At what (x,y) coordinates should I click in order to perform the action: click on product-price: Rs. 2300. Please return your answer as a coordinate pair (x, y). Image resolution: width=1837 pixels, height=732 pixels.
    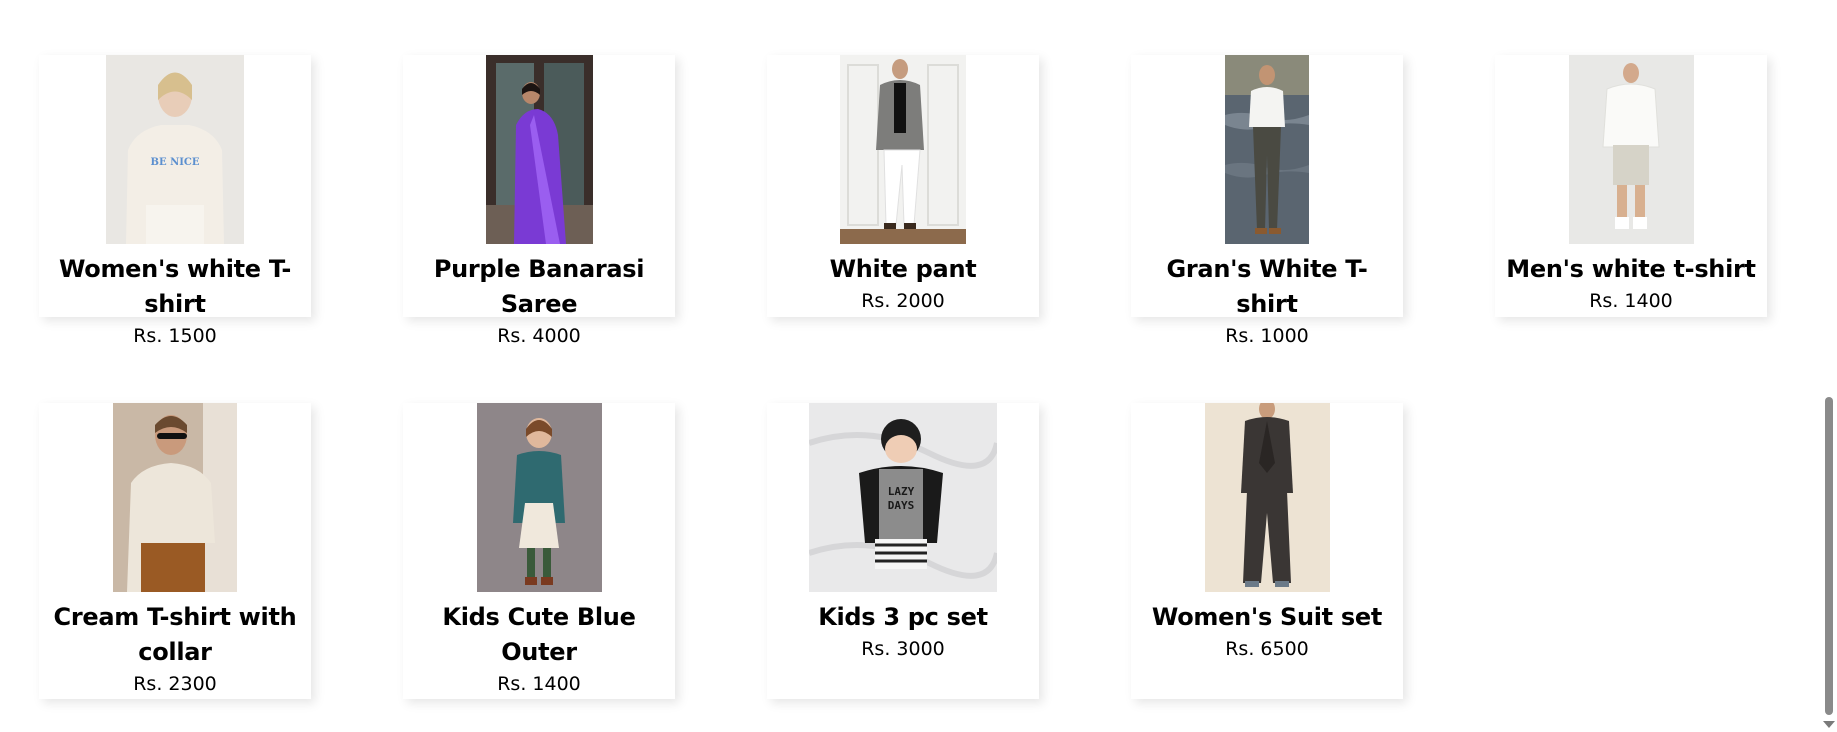
    Looking at the image, I should click on (175, 684).